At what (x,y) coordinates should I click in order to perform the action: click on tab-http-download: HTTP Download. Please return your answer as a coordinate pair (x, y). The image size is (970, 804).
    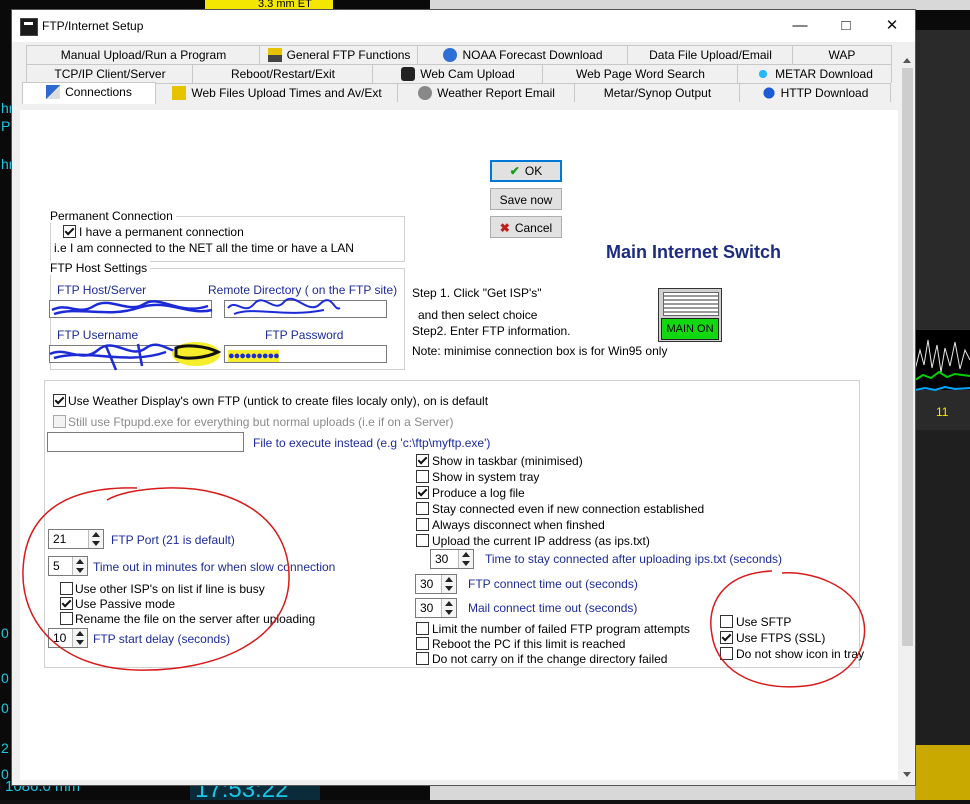
    Looking at the image, I should click on (815, 92).